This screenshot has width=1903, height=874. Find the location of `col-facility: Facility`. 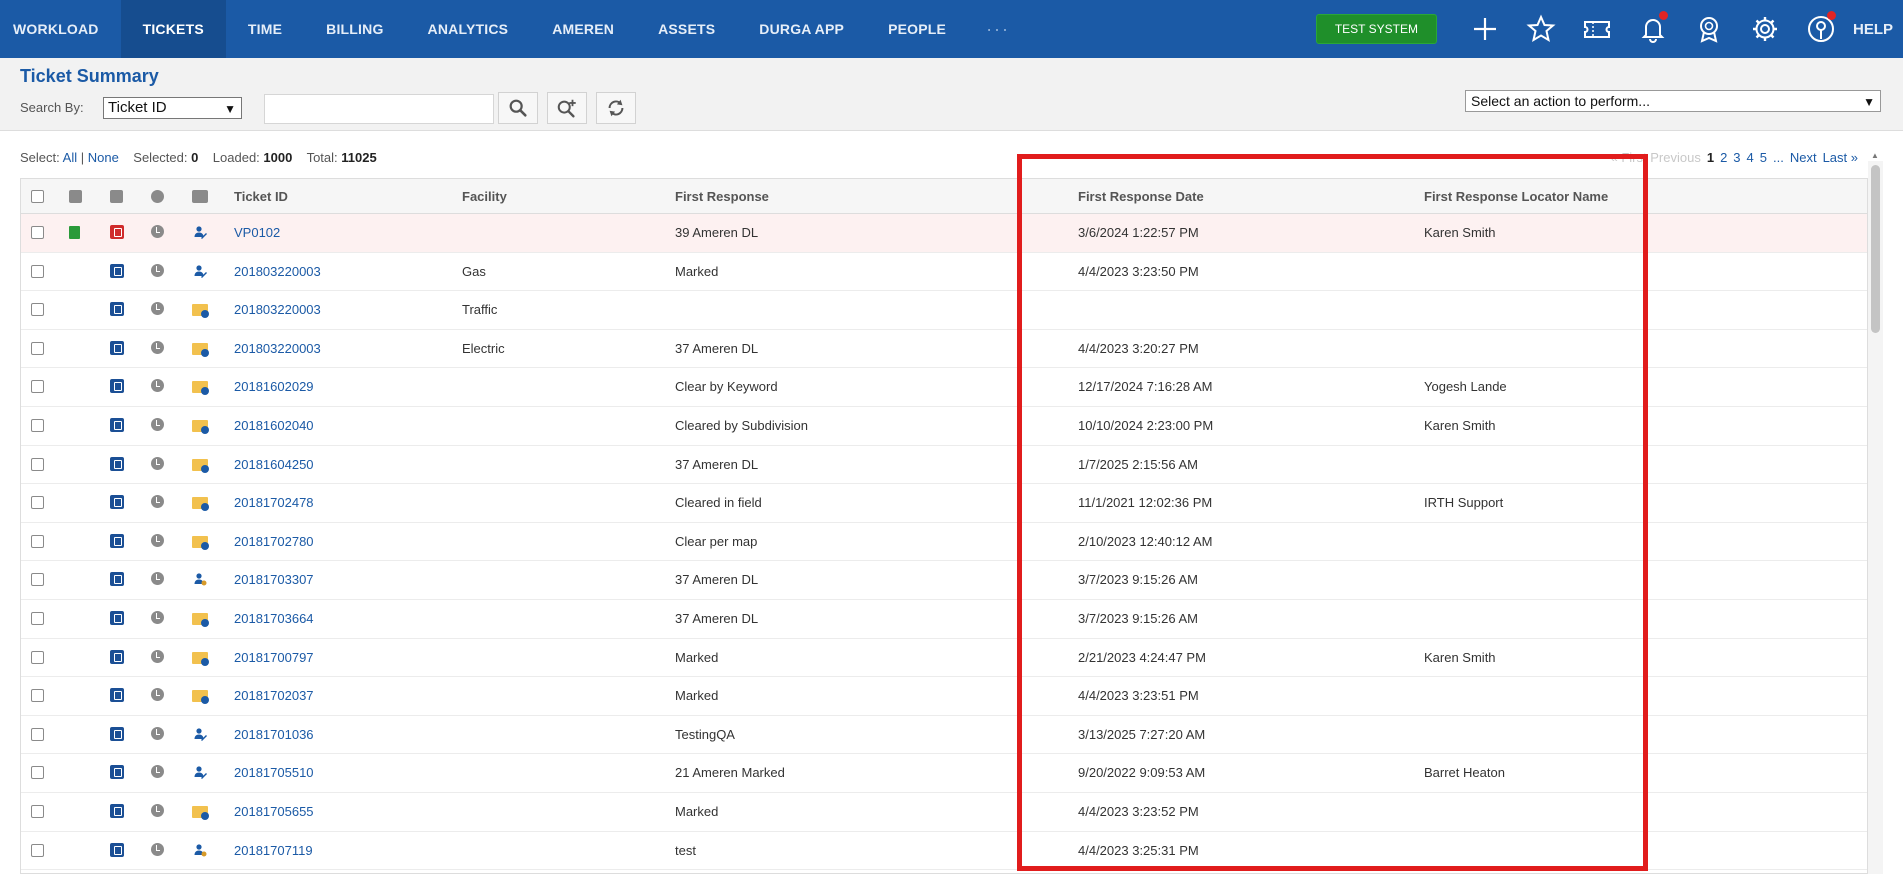

col-facility: Facility is located at coordinates (484, 196).